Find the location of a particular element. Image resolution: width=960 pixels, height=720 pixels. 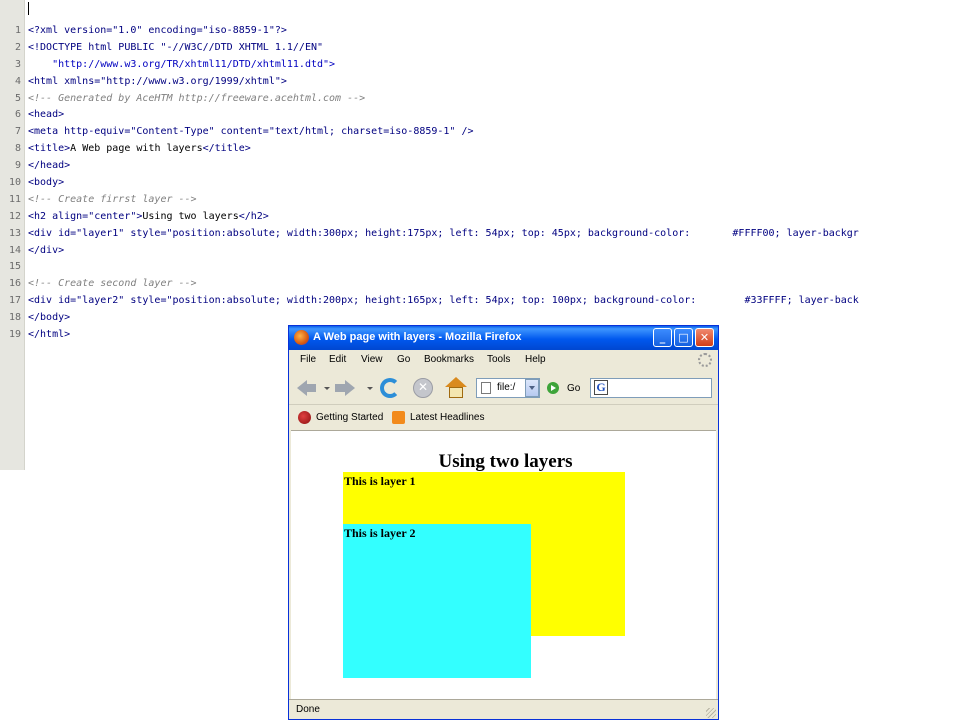

menu-bar: File Edit View Go Bookmarks Tools Help is located at coordinates (503, 360).